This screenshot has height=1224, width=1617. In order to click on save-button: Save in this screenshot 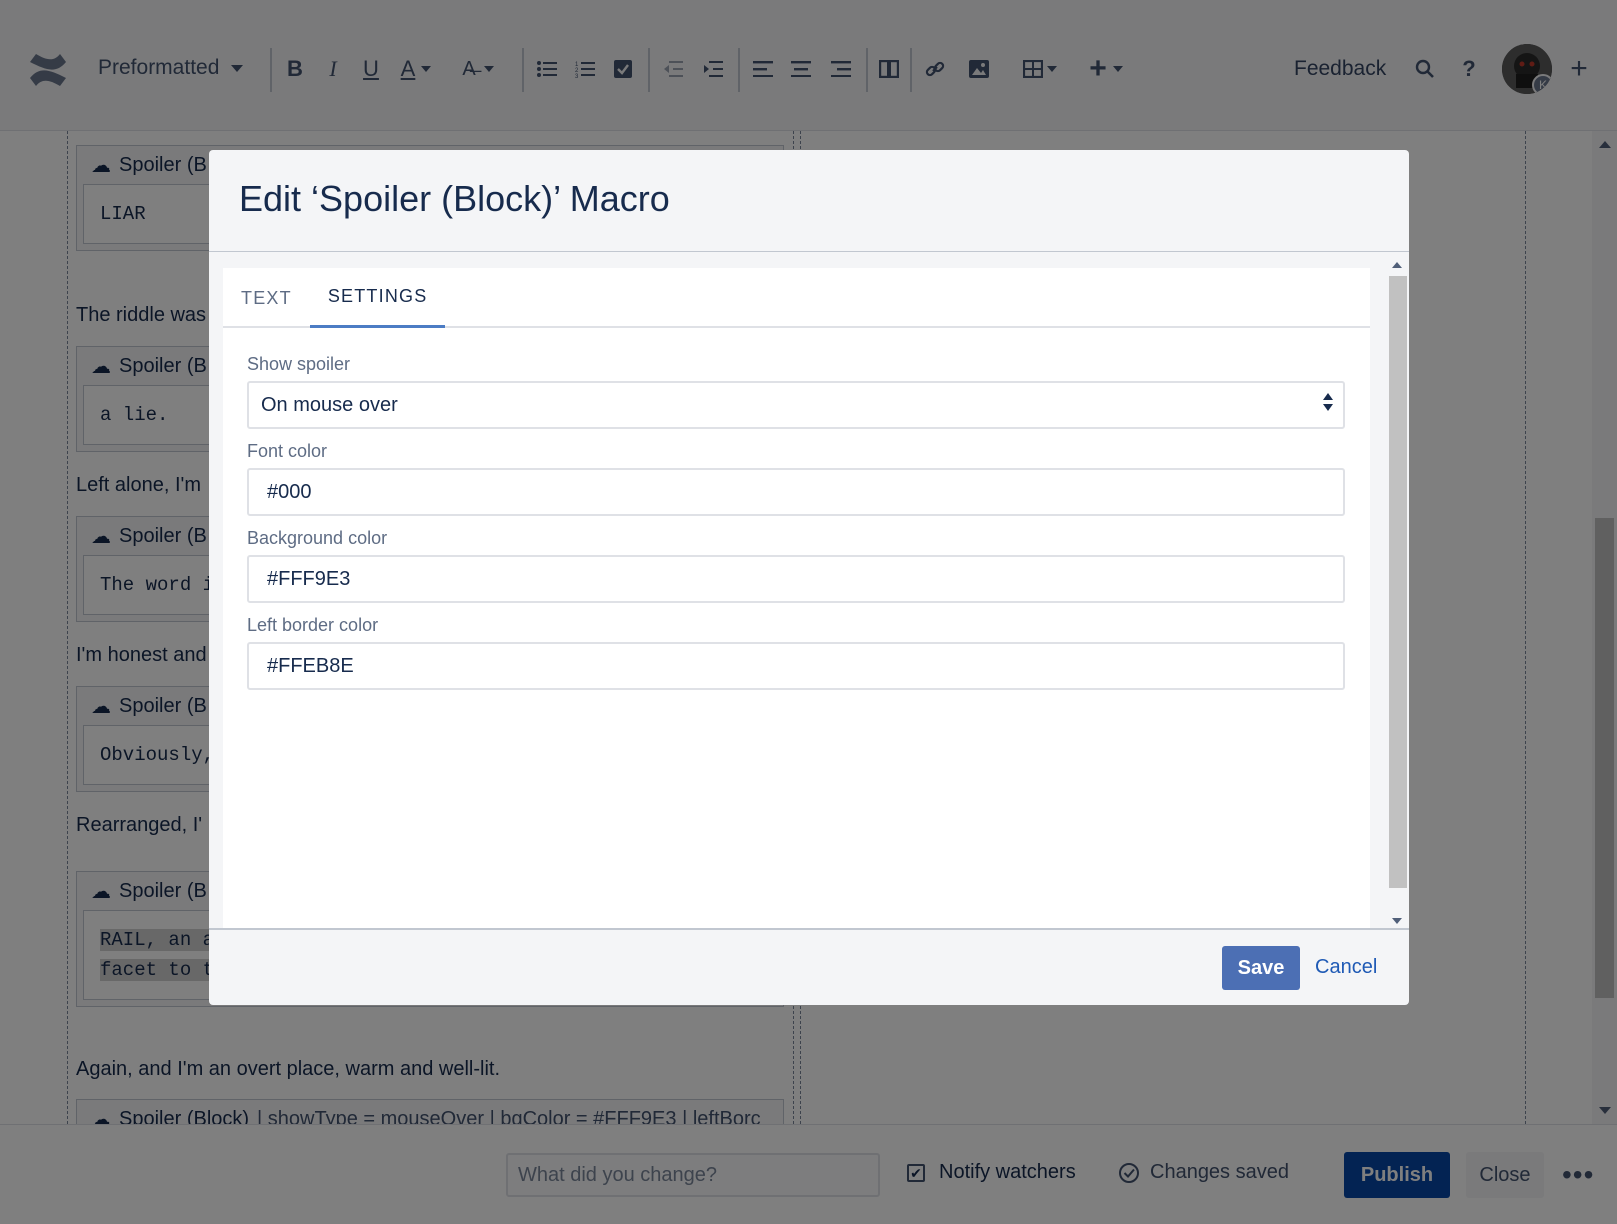, I will do `click(1261, 968)`.